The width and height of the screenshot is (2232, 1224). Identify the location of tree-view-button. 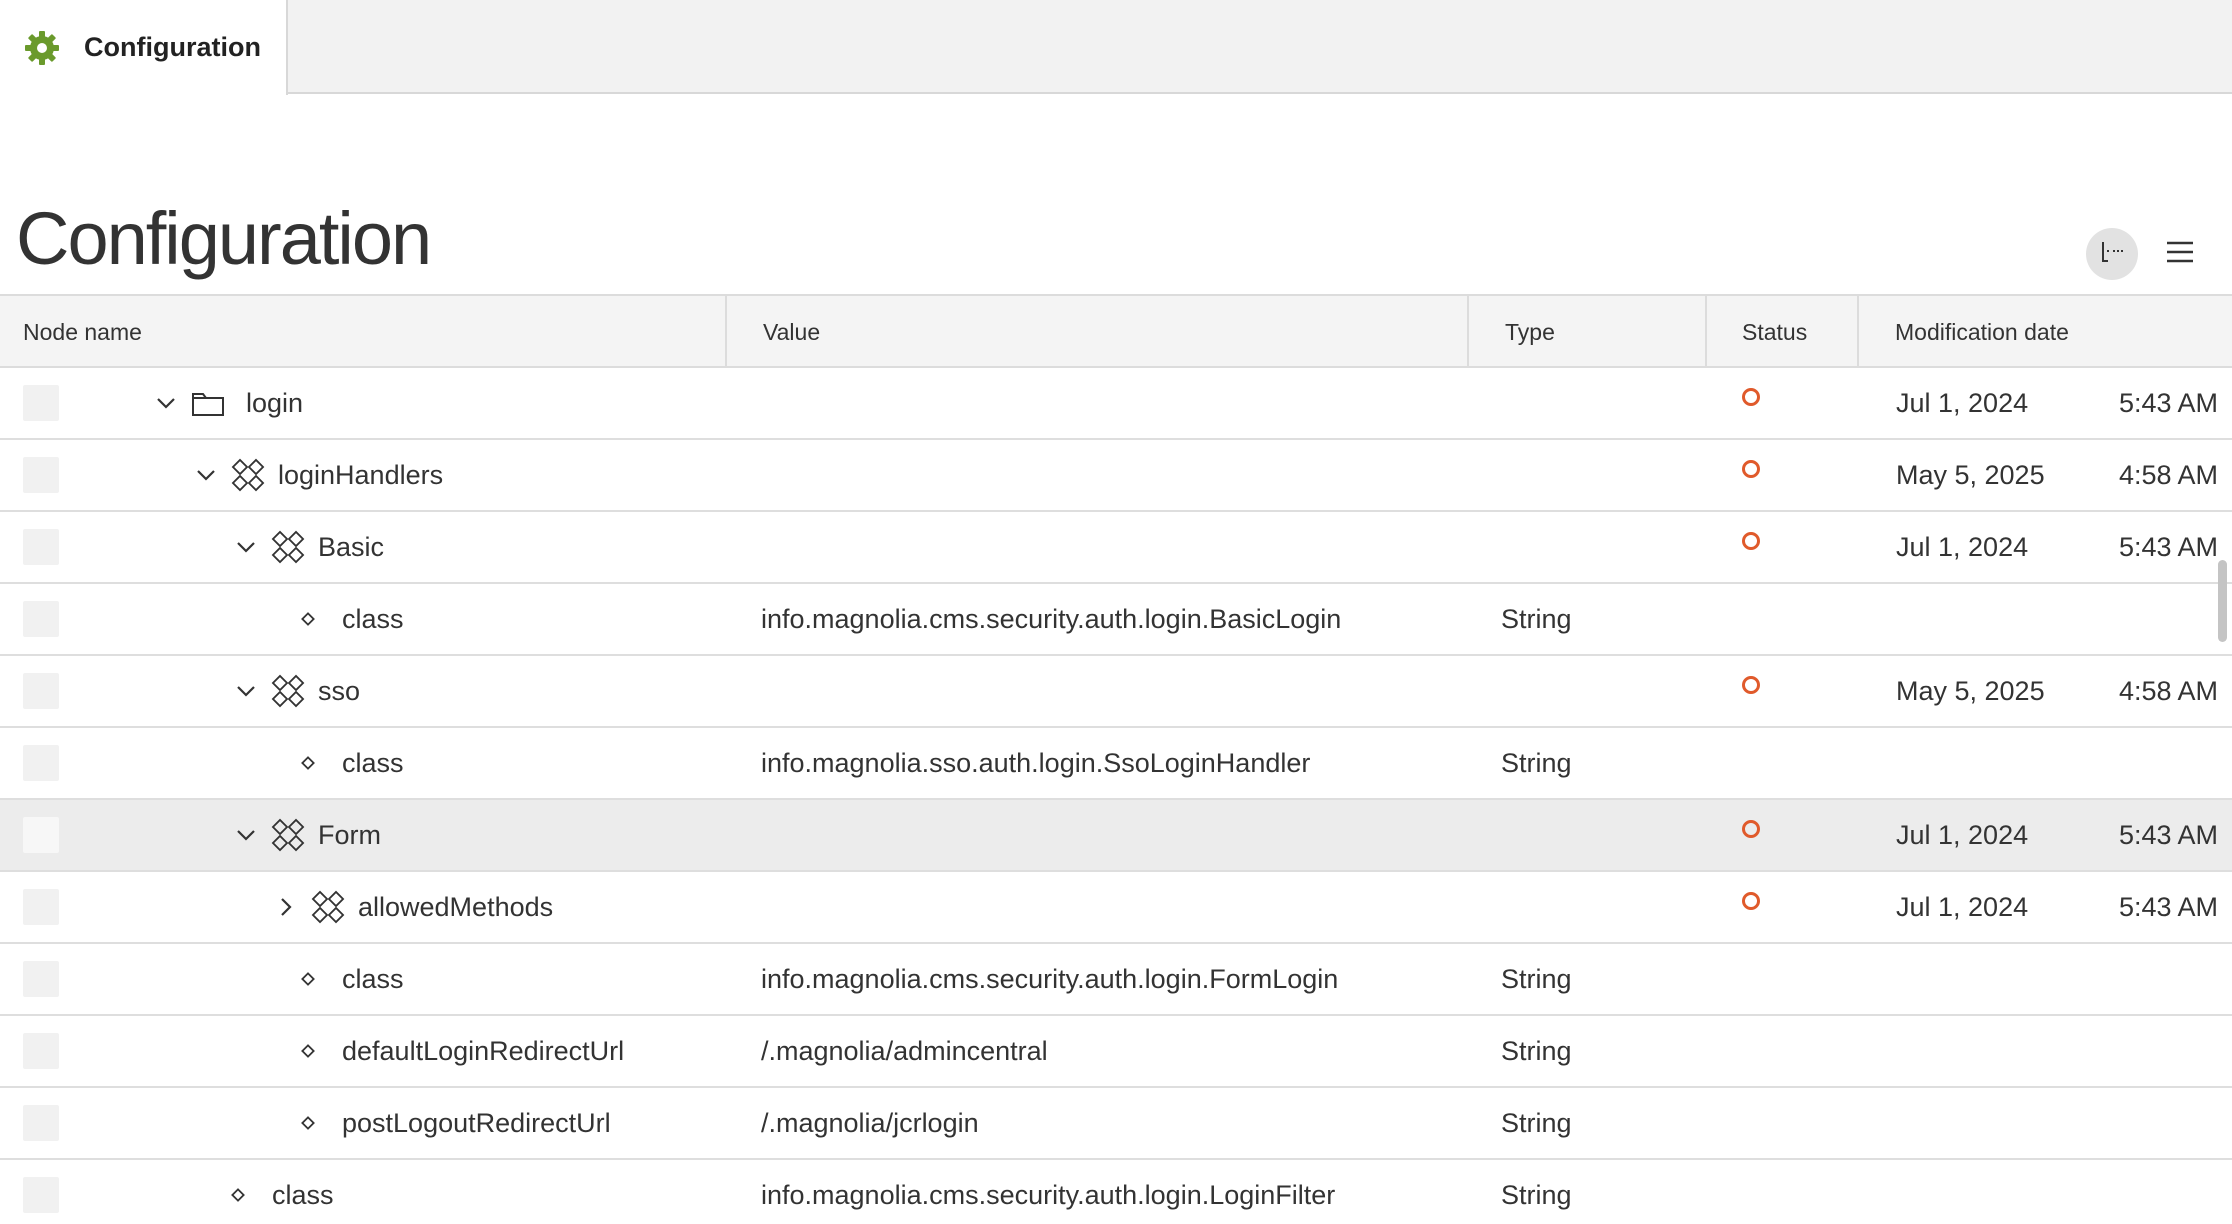
(2112, 254).